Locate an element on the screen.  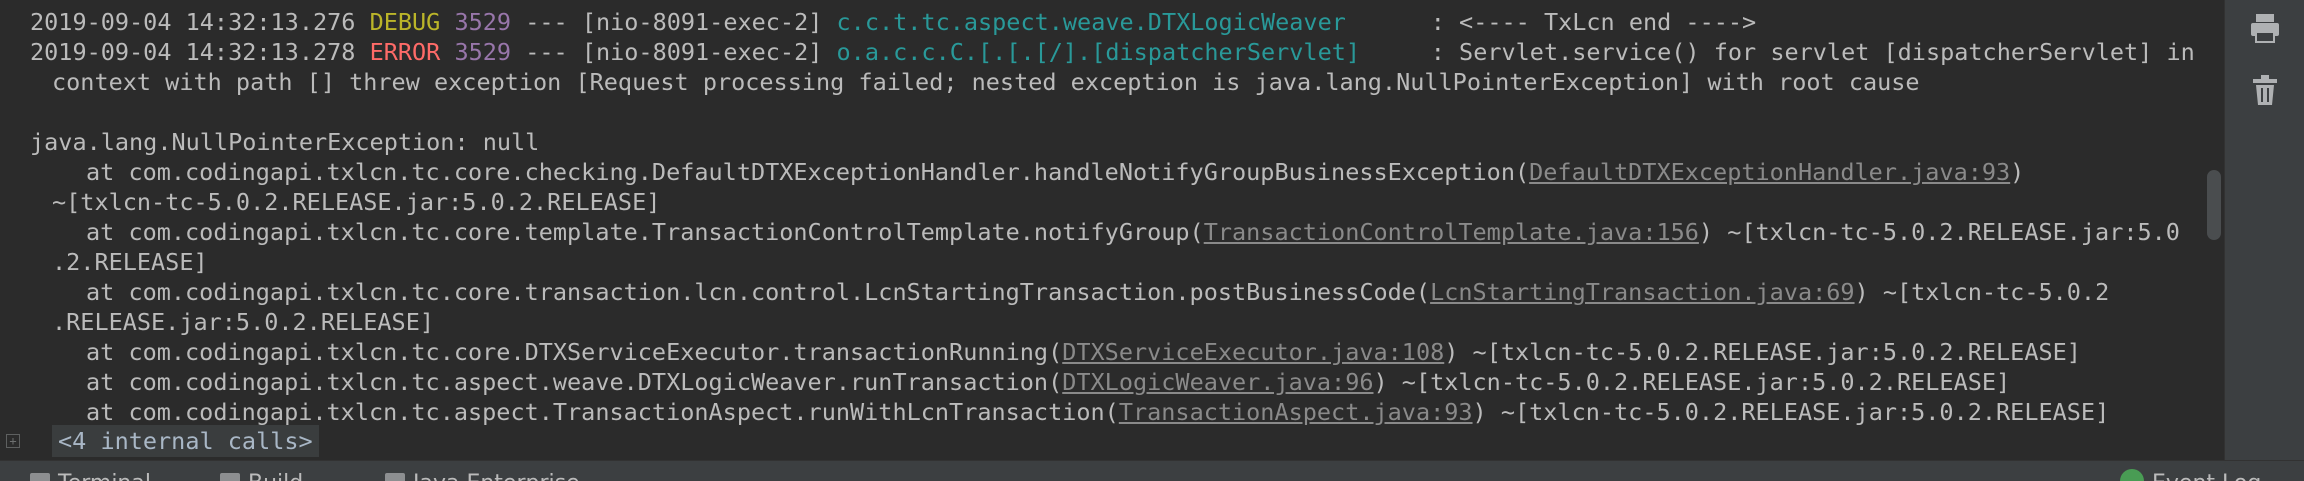
source-link: DefaultDTXExceptionHandler.java:93 is located at coordinates (1769, 172).